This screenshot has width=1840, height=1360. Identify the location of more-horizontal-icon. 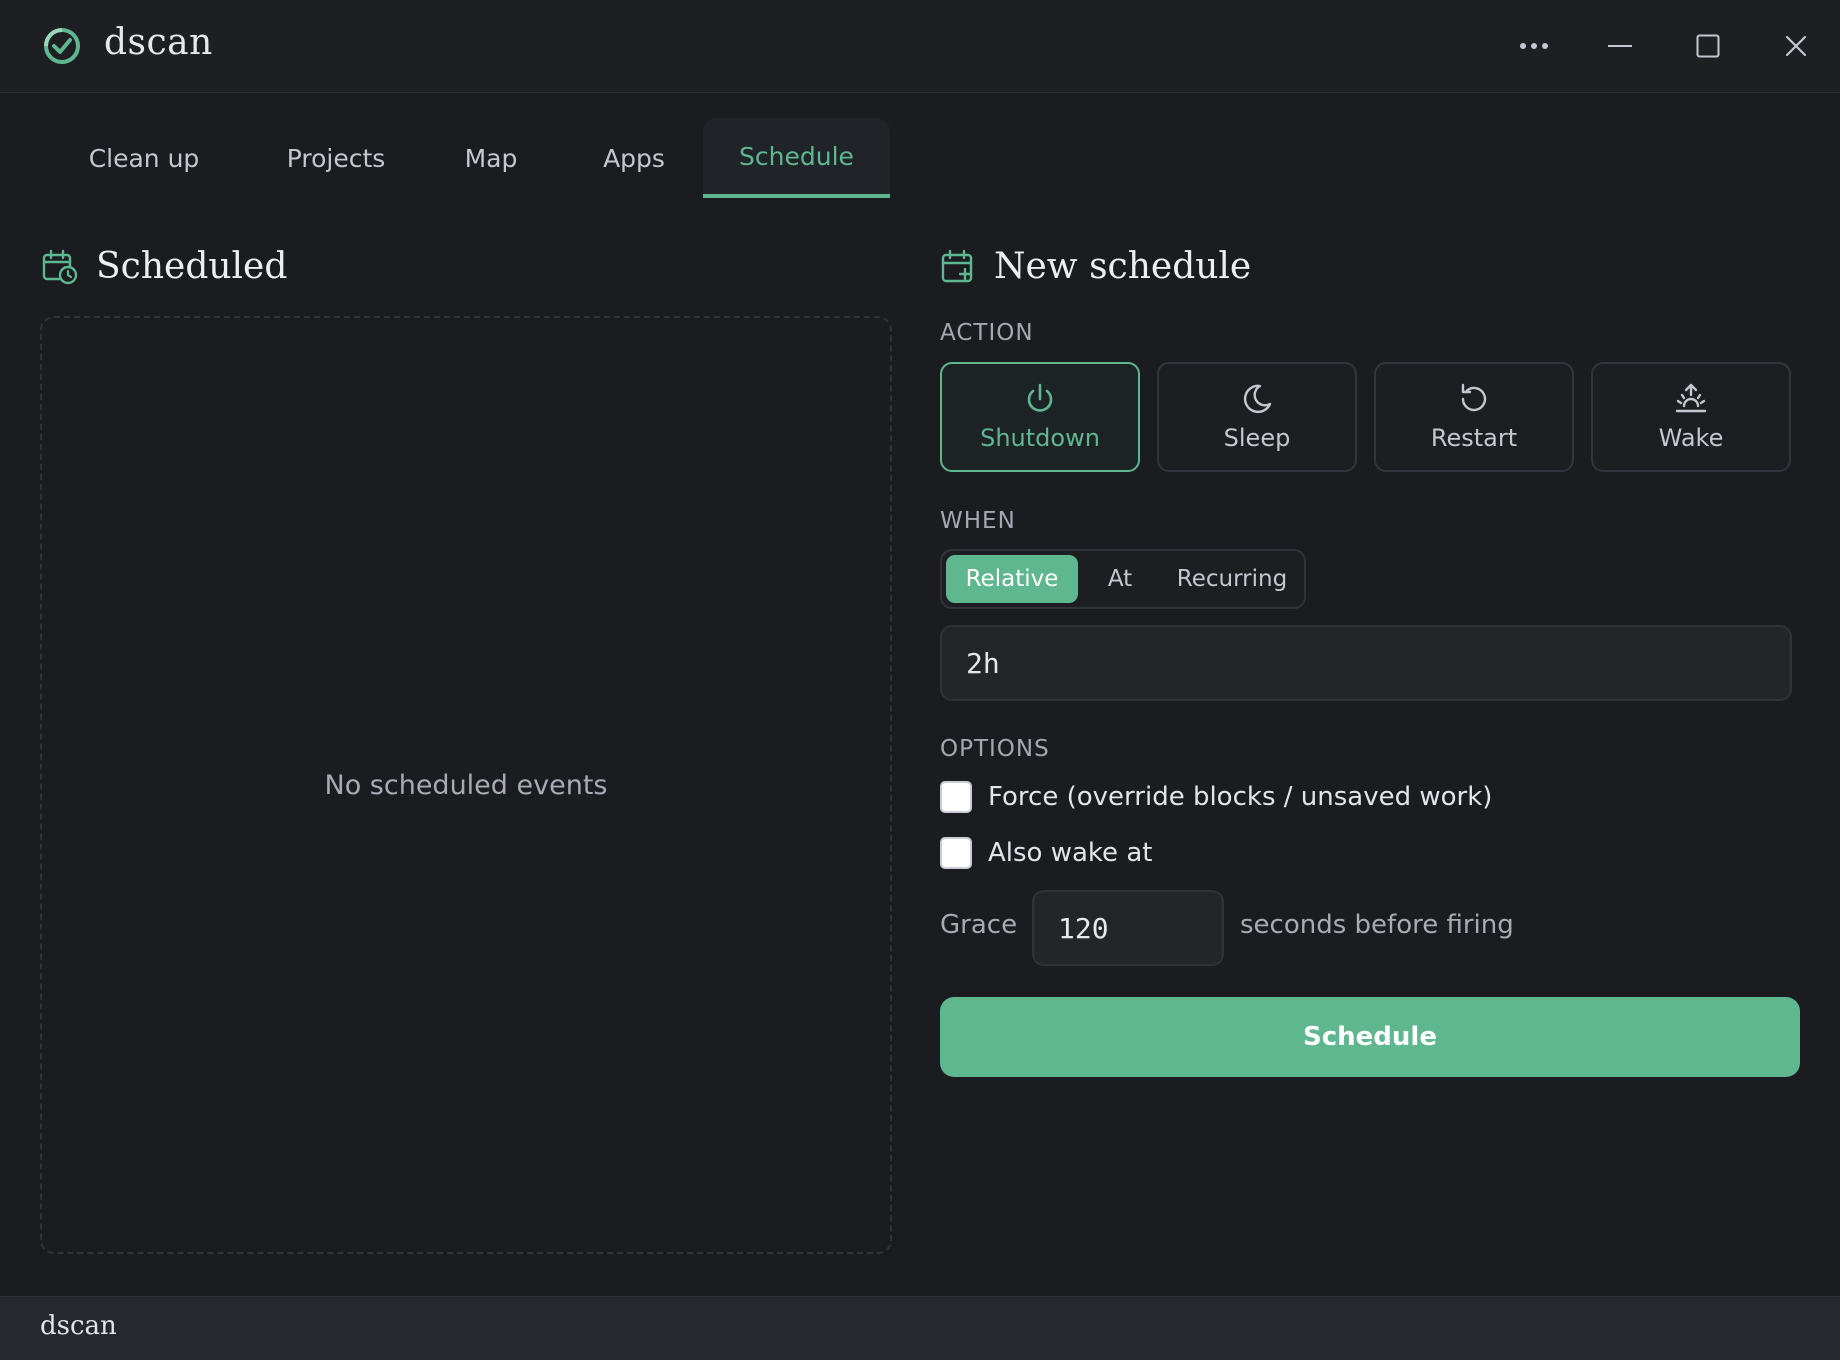
(1534, 46).